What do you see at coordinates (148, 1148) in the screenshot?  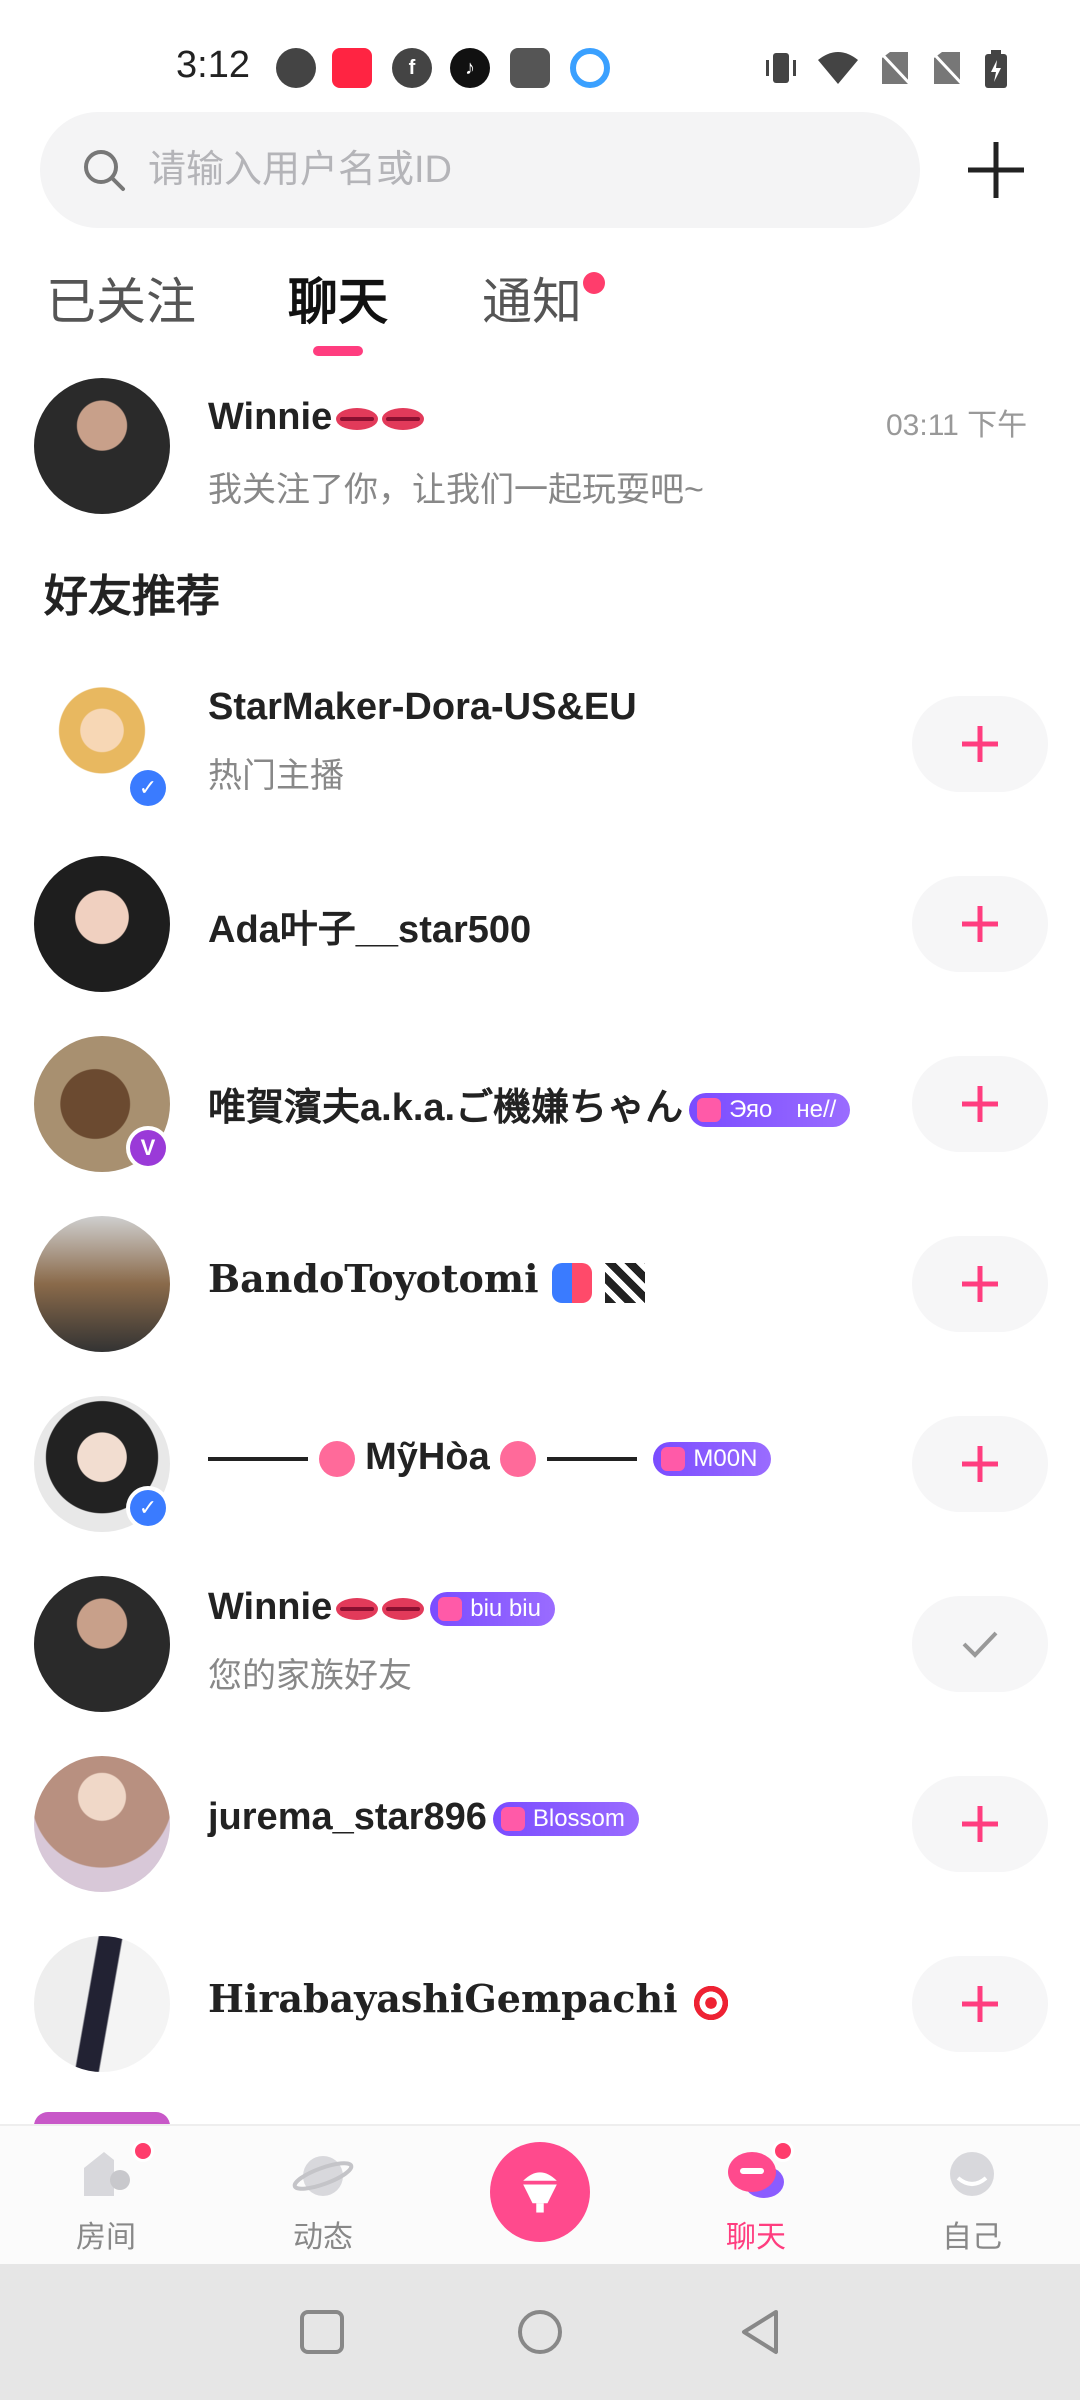 I see `vip-badge-icon: V` at bounding box center [148, 1148].